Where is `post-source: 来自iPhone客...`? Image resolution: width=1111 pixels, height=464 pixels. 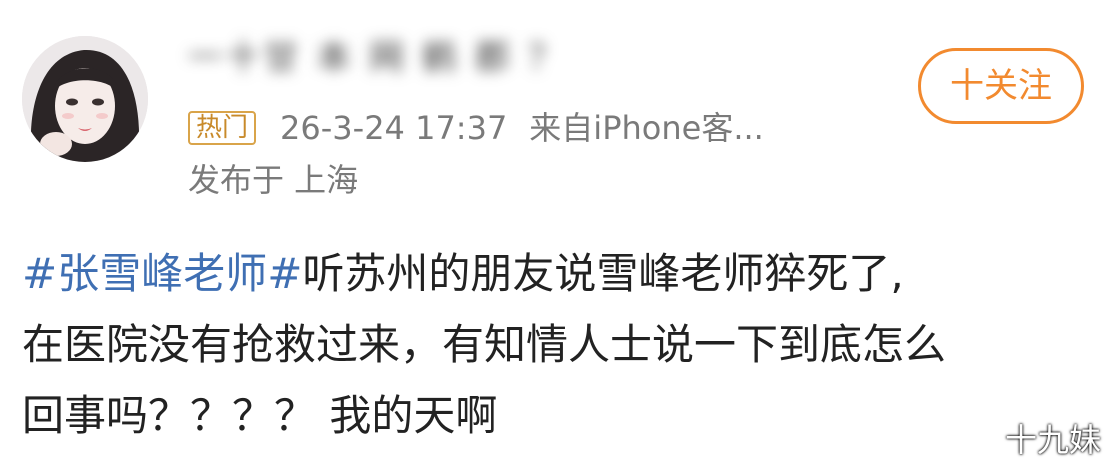
post-source: 来自iPhone客... is located at coordinates (646, 128).